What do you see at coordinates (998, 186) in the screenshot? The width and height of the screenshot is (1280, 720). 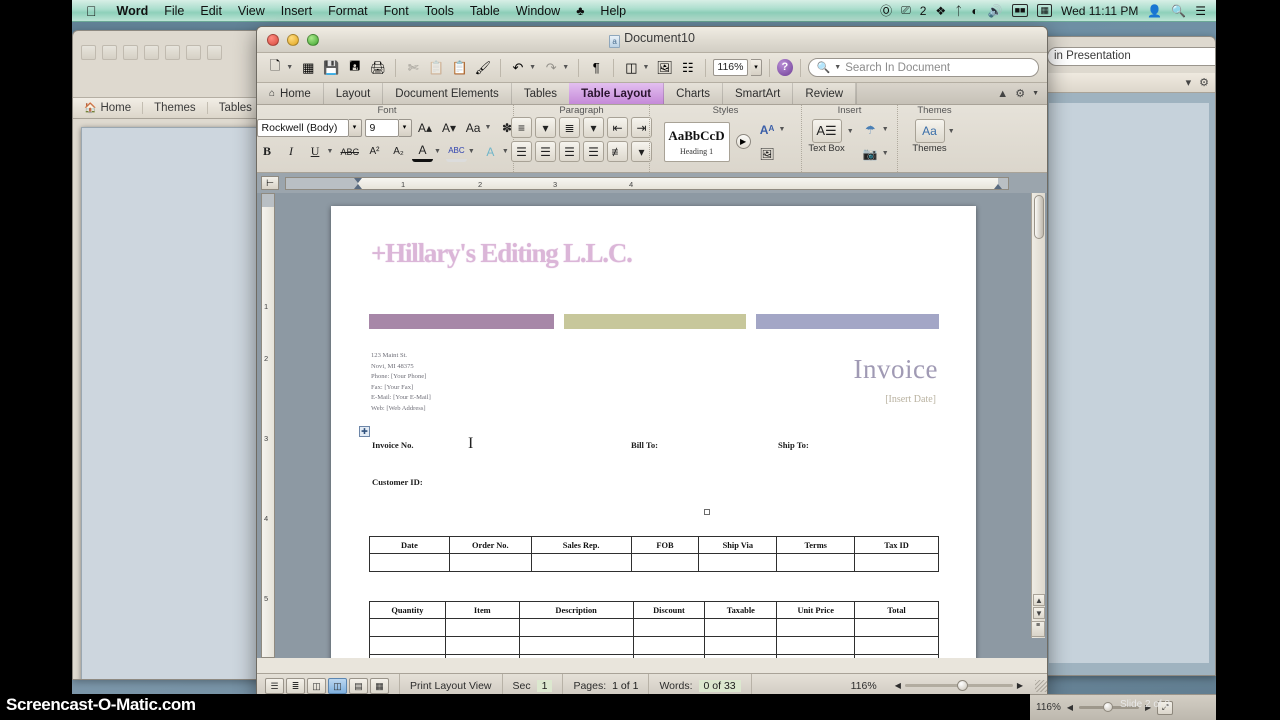 I see `right-indent-marker` at bounding box center [998, 186].